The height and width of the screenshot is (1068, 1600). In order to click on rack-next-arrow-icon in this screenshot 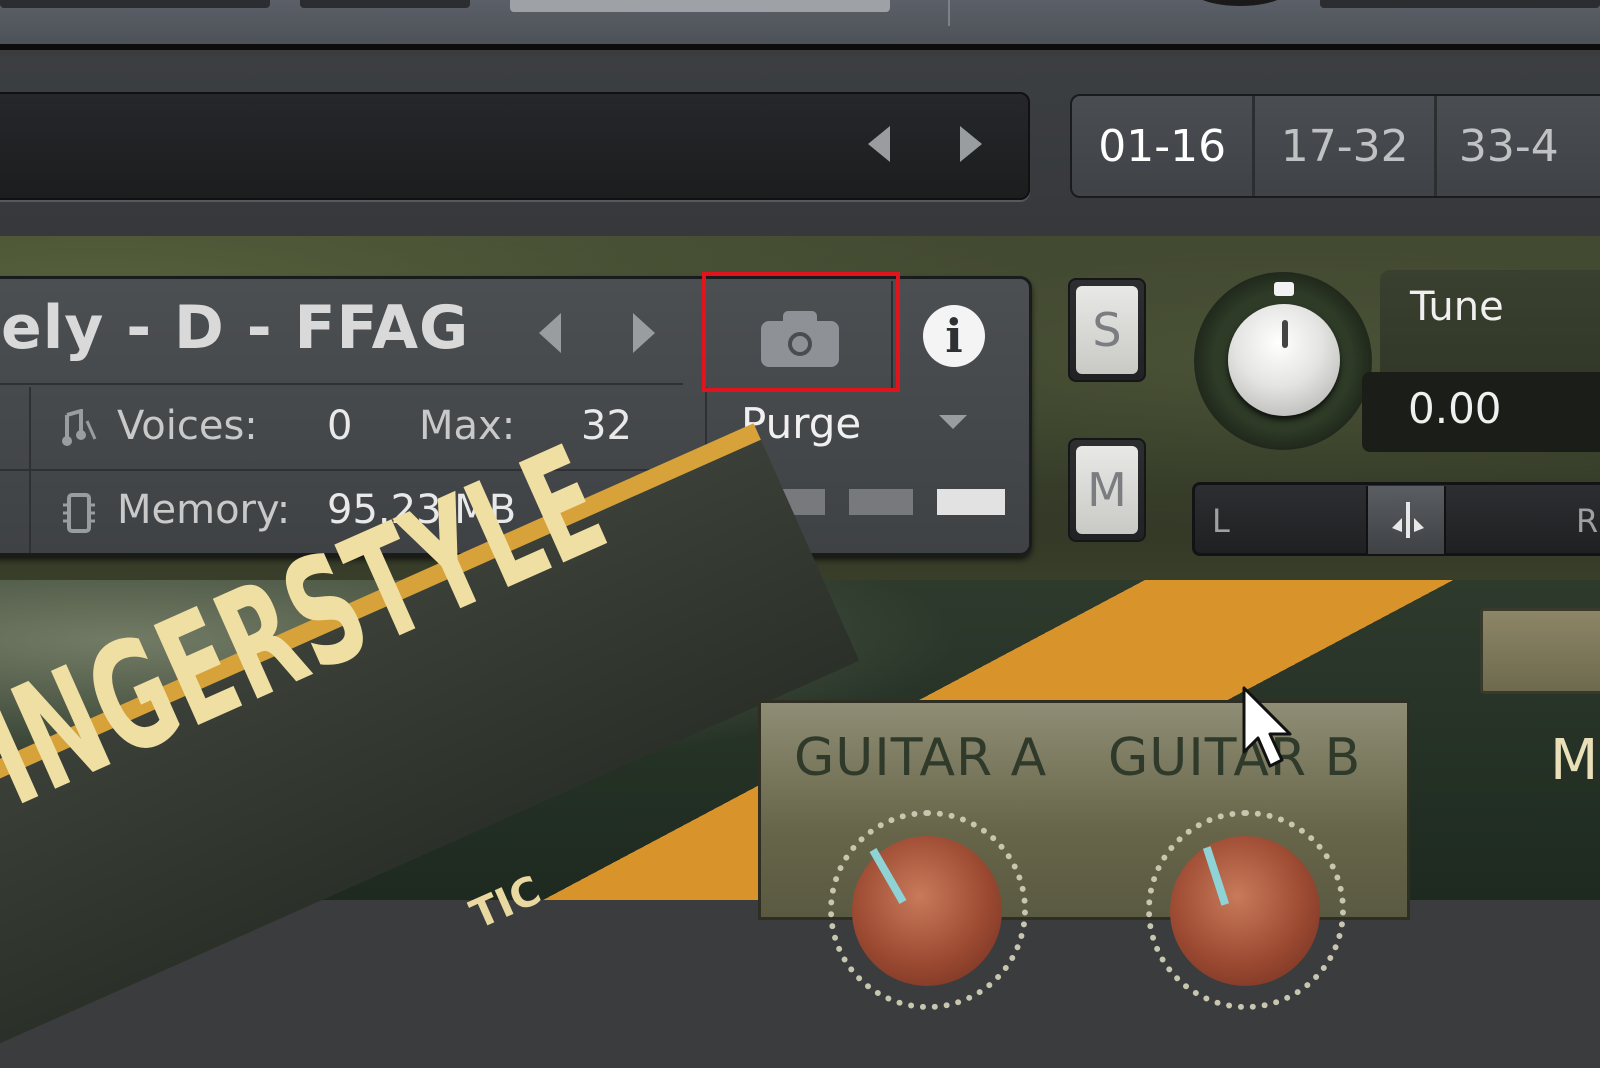, I will do `click(971, 144)`.